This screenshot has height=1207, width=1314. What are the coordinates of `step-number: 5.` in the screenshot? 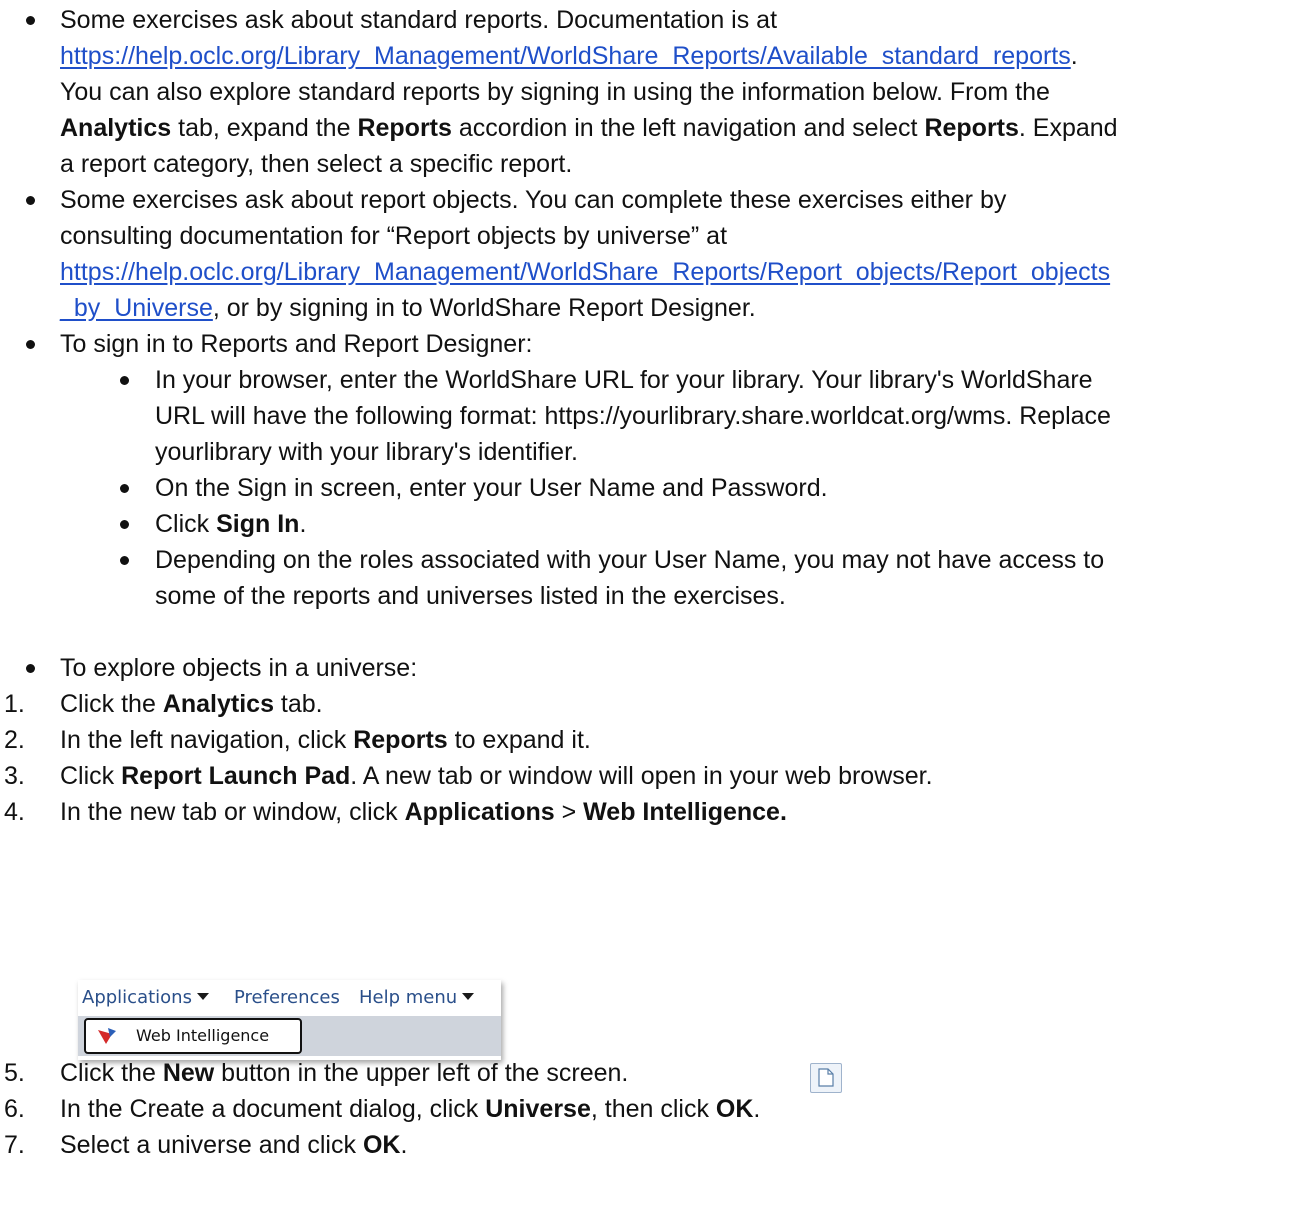 It's located at (14, 1073).